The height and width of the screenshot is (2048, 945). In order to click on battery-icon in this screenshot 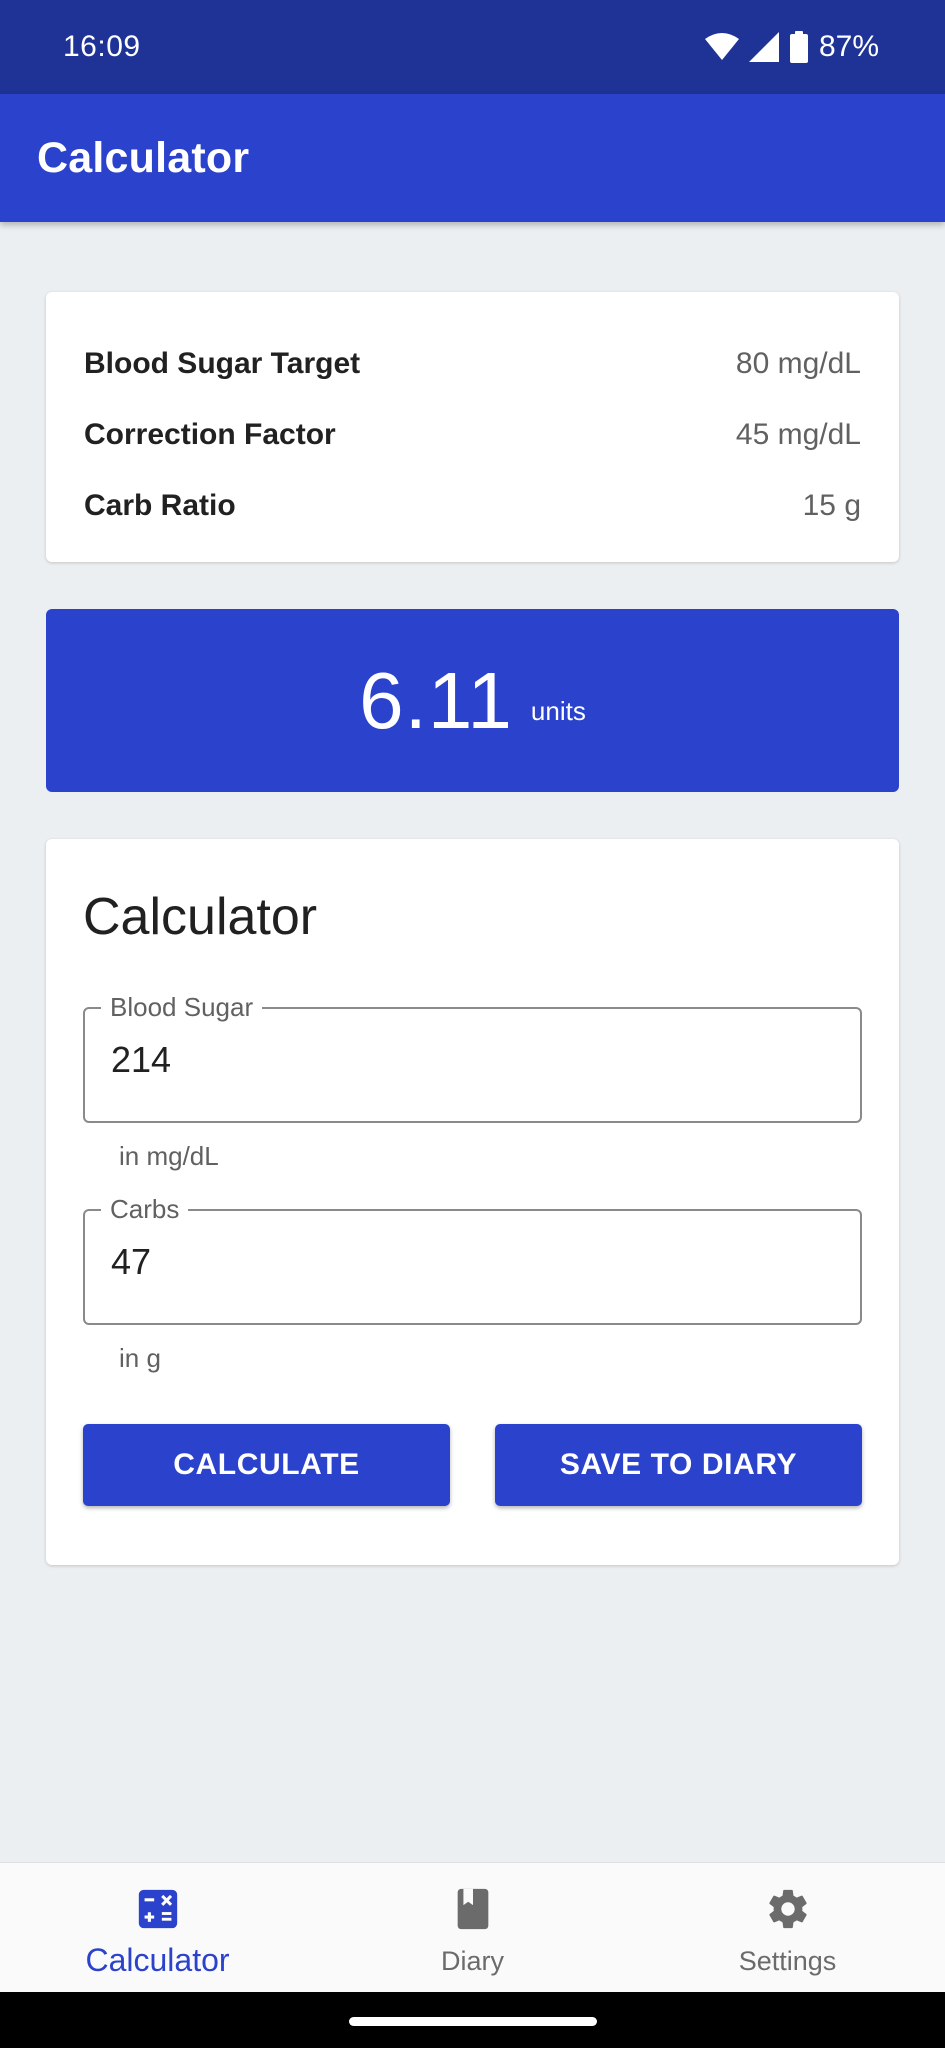, I will do `click(798, 47)`.